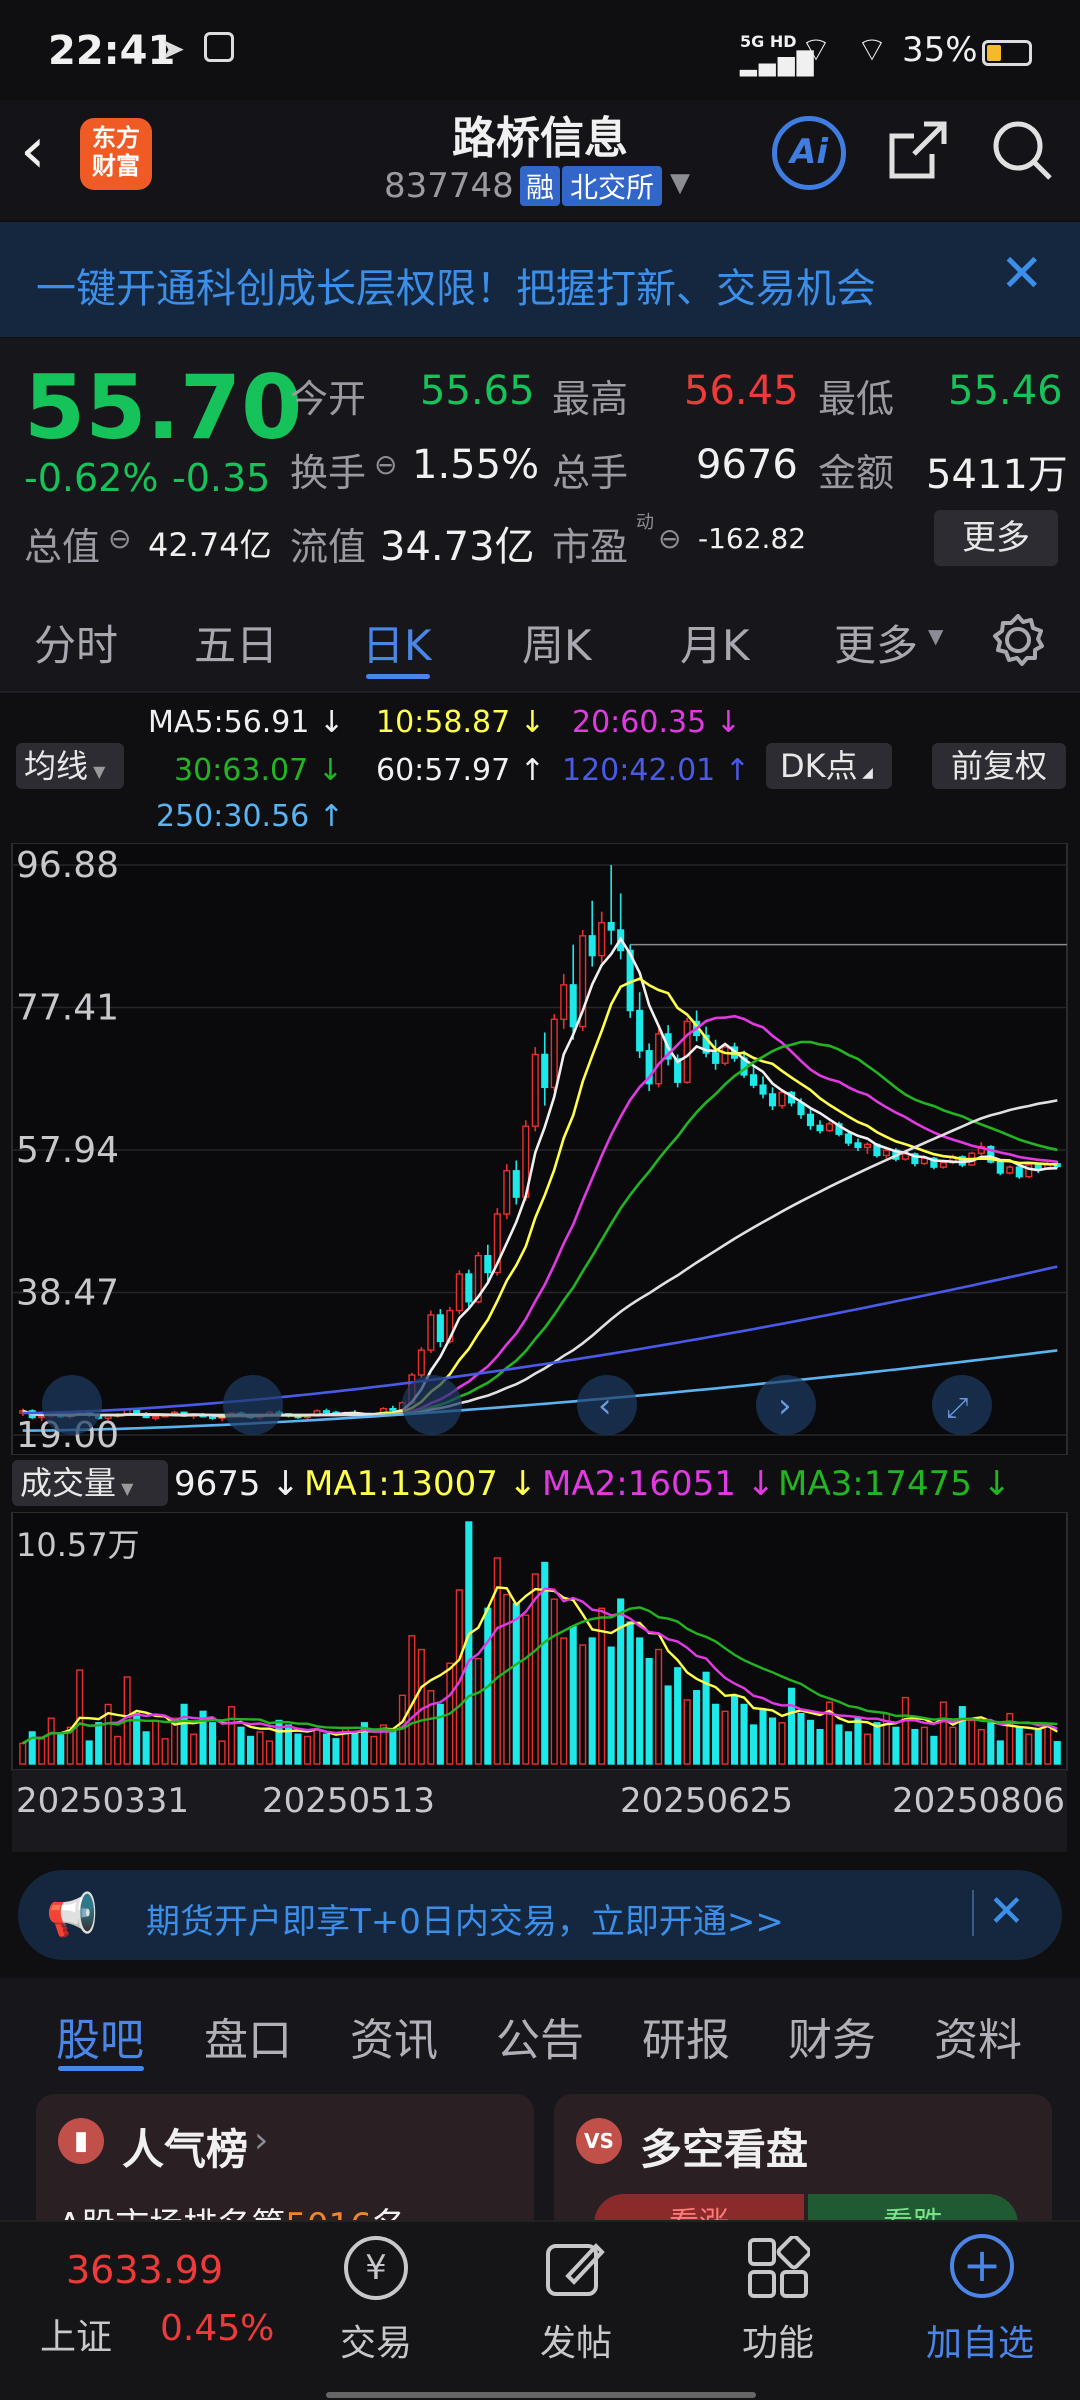  Describe the element at coordinates (76, 642) in the screenshot. I see `tab-intraday: 分时` at that location.